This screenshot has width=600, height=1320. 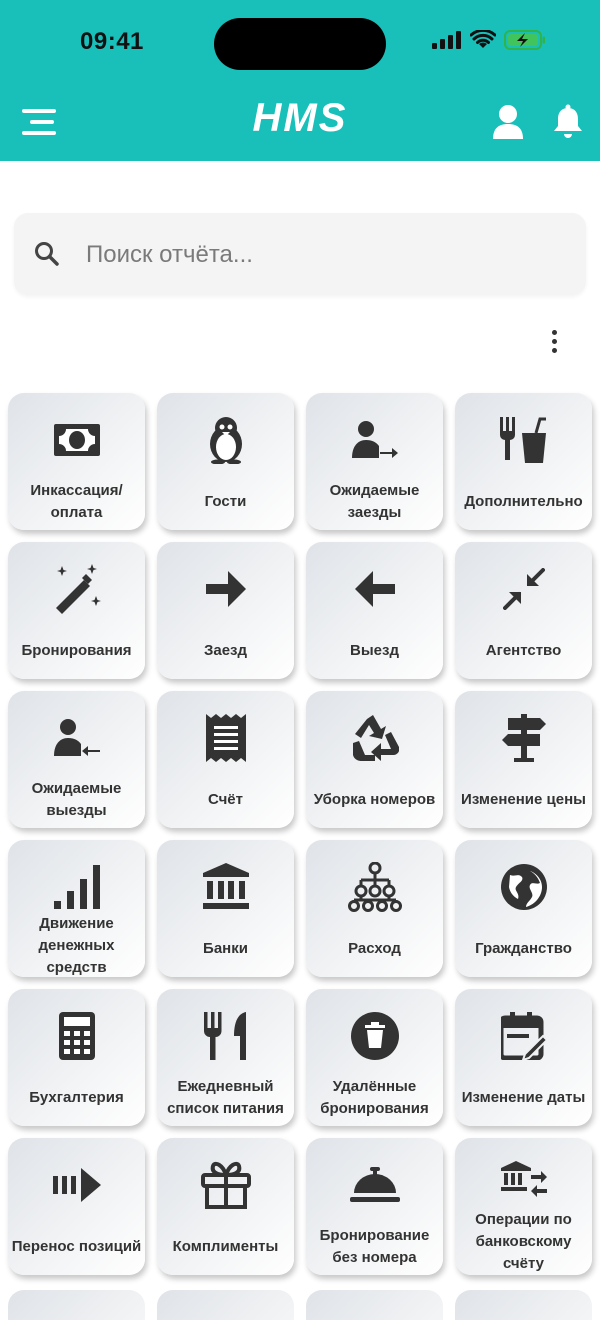 What do you see at coordinates (225, 886) in the screenshot?
I see `bank-icon` at bounding box center [225, 886].